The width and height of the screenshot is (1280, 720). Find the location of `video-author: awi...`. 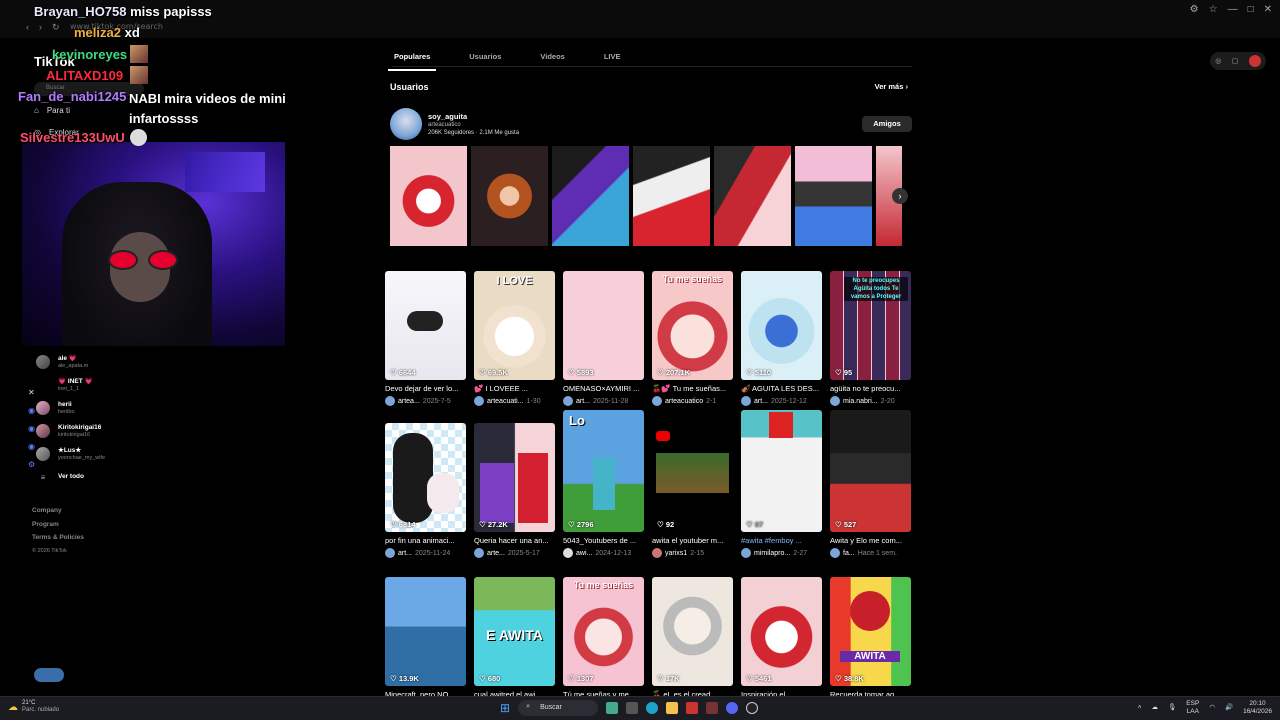

video-author: awi... is located at coordinates (584, 553).